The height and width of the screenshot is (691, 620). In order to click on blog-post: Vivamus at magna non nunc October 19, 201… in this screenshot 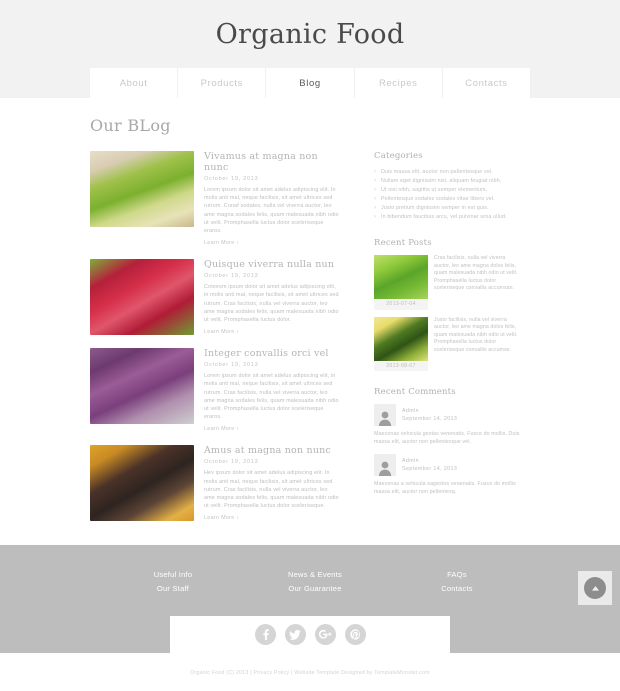, I will do `click(215, 198)`.